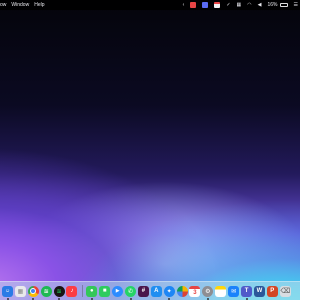 The height and width of the screenshot is (300, 320). I want to click on nav-chevron-icon: ‹, so click(184, 5).